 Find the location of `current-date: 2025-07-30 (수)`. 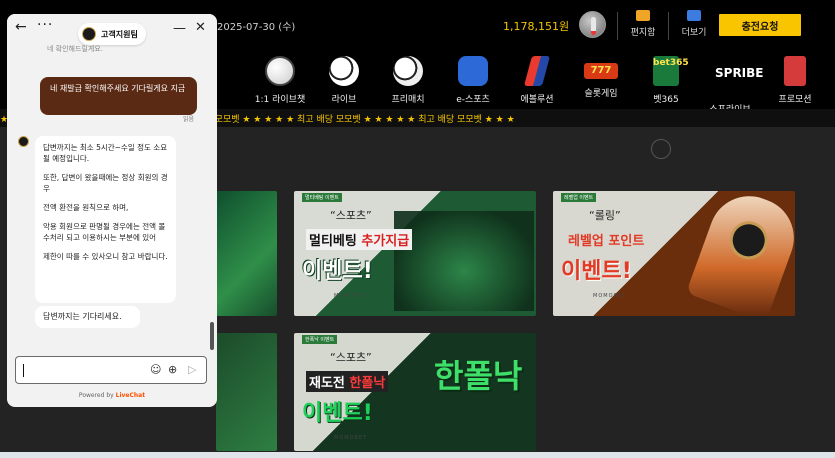

current-date: 2025-07-30 (수) is located at coordinates (256, 27).